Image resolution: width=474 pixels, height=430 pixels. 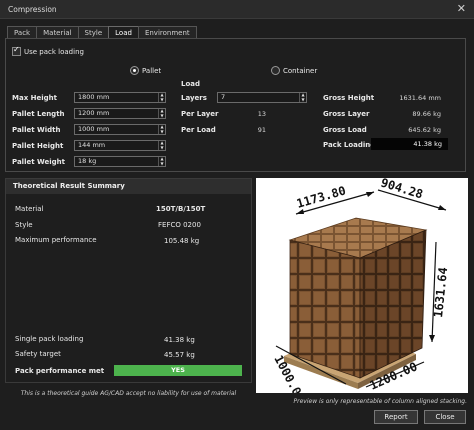 I want to click on gross-height-label: Gross Height, so click(x=349, y=98).